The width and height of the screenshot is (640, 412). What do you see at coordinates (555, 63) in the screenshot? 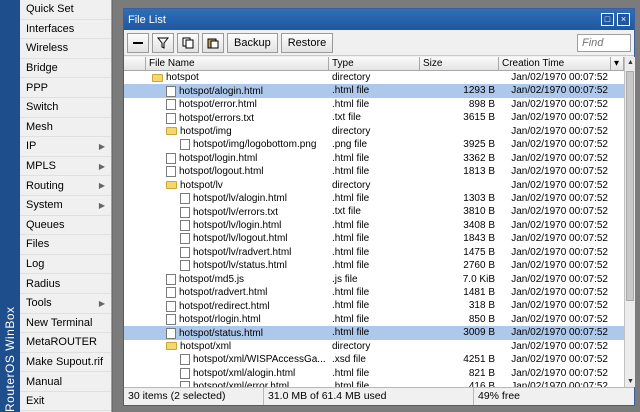
I see `column-header-creation-time: Creation Time` at bounding box center [555, 63].